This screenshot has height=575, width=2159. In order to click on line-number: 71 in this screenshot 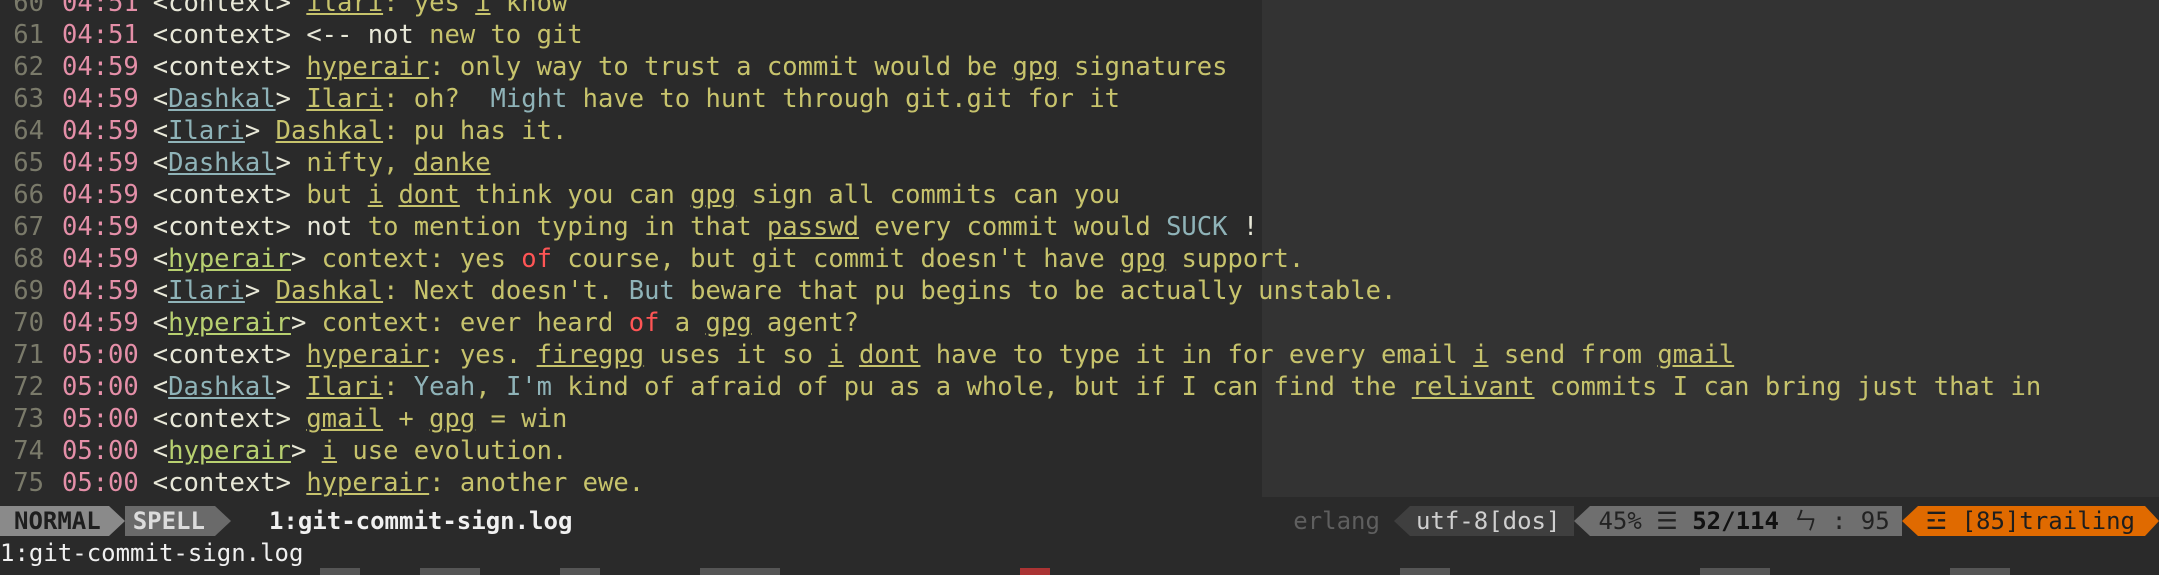, I will do `click(28, 355)`.